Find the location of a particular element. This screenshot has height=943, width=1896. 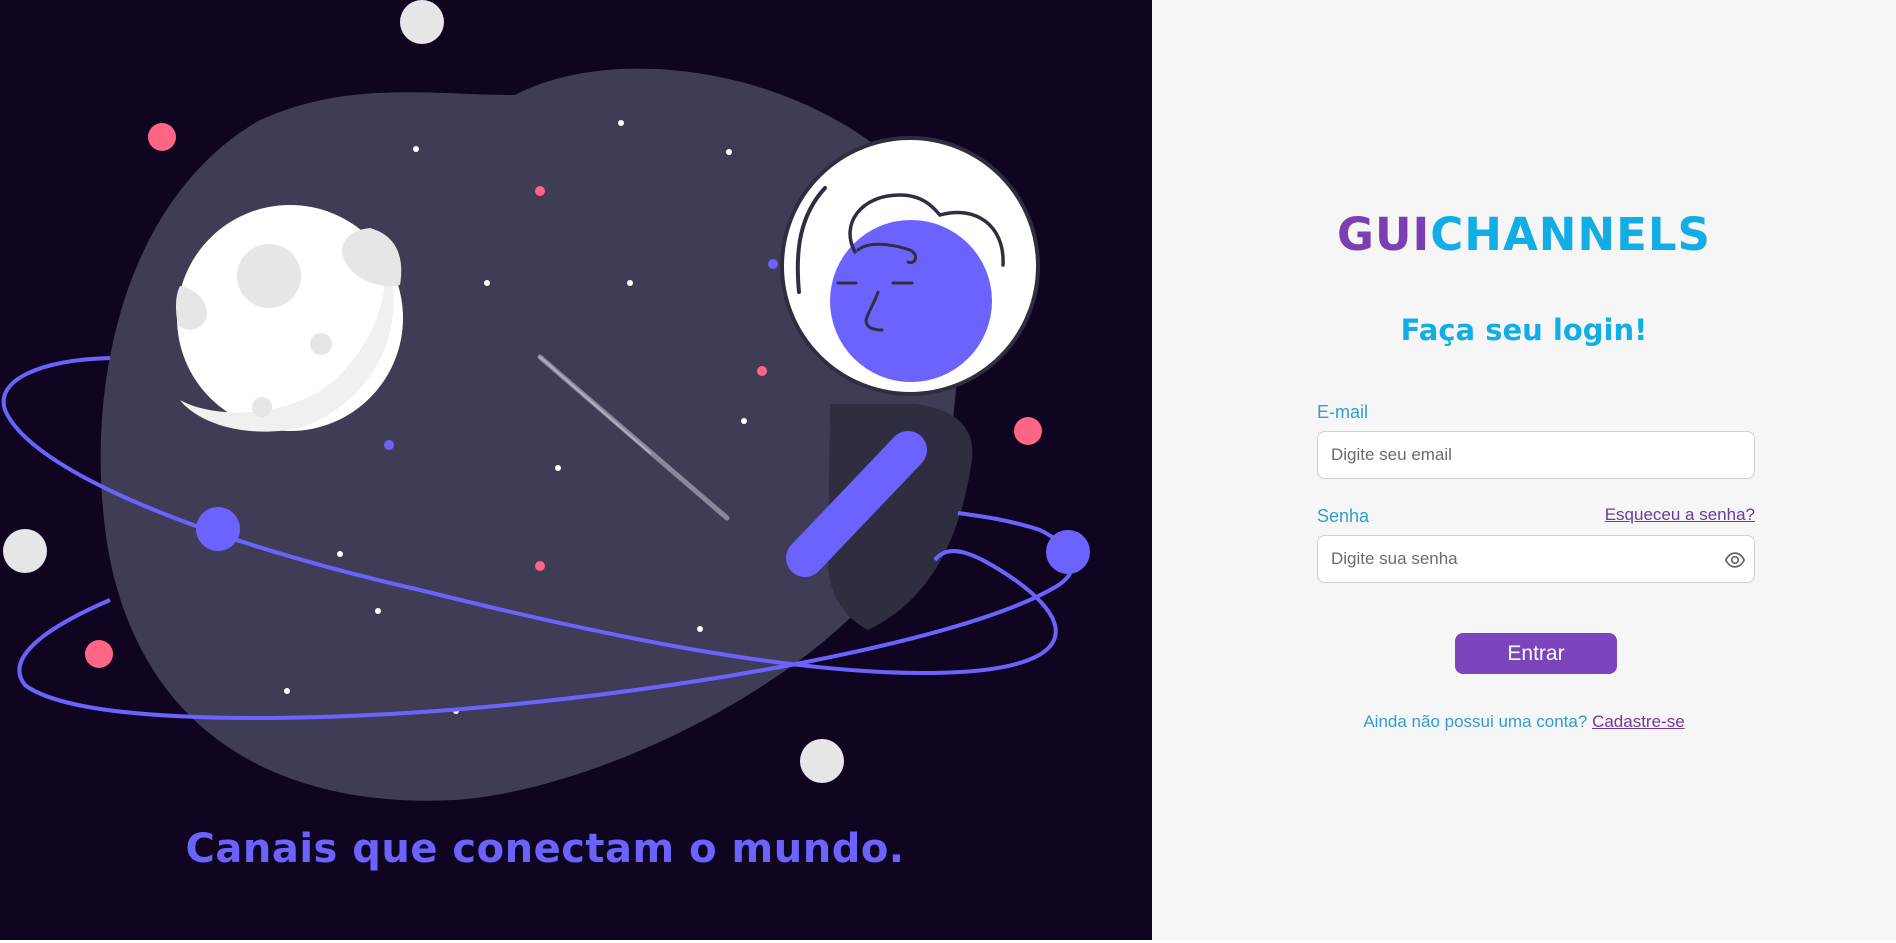

eye-icon is located at coordinates (1735, 560).